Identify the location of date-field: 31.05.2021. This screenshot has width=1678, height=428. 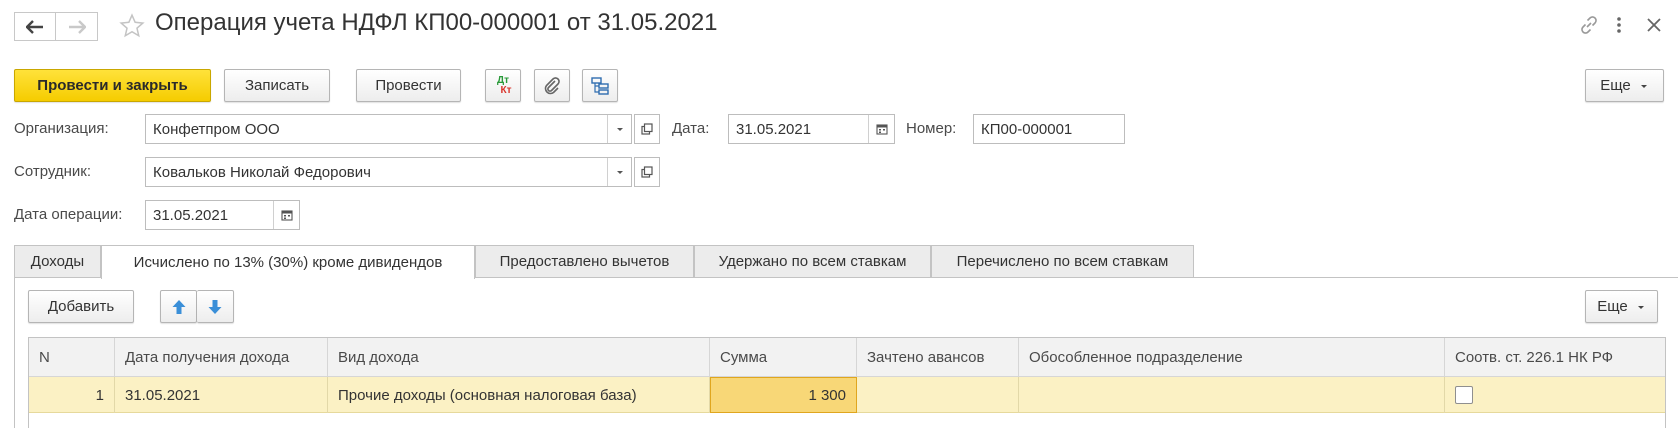
(811, 129).